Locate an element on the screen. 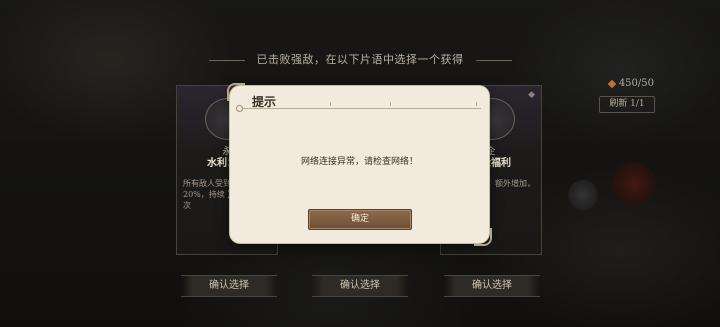 This screenshot has width=720, height=327. card-corner-icon: ◆ is located at coordinates (531, 95).